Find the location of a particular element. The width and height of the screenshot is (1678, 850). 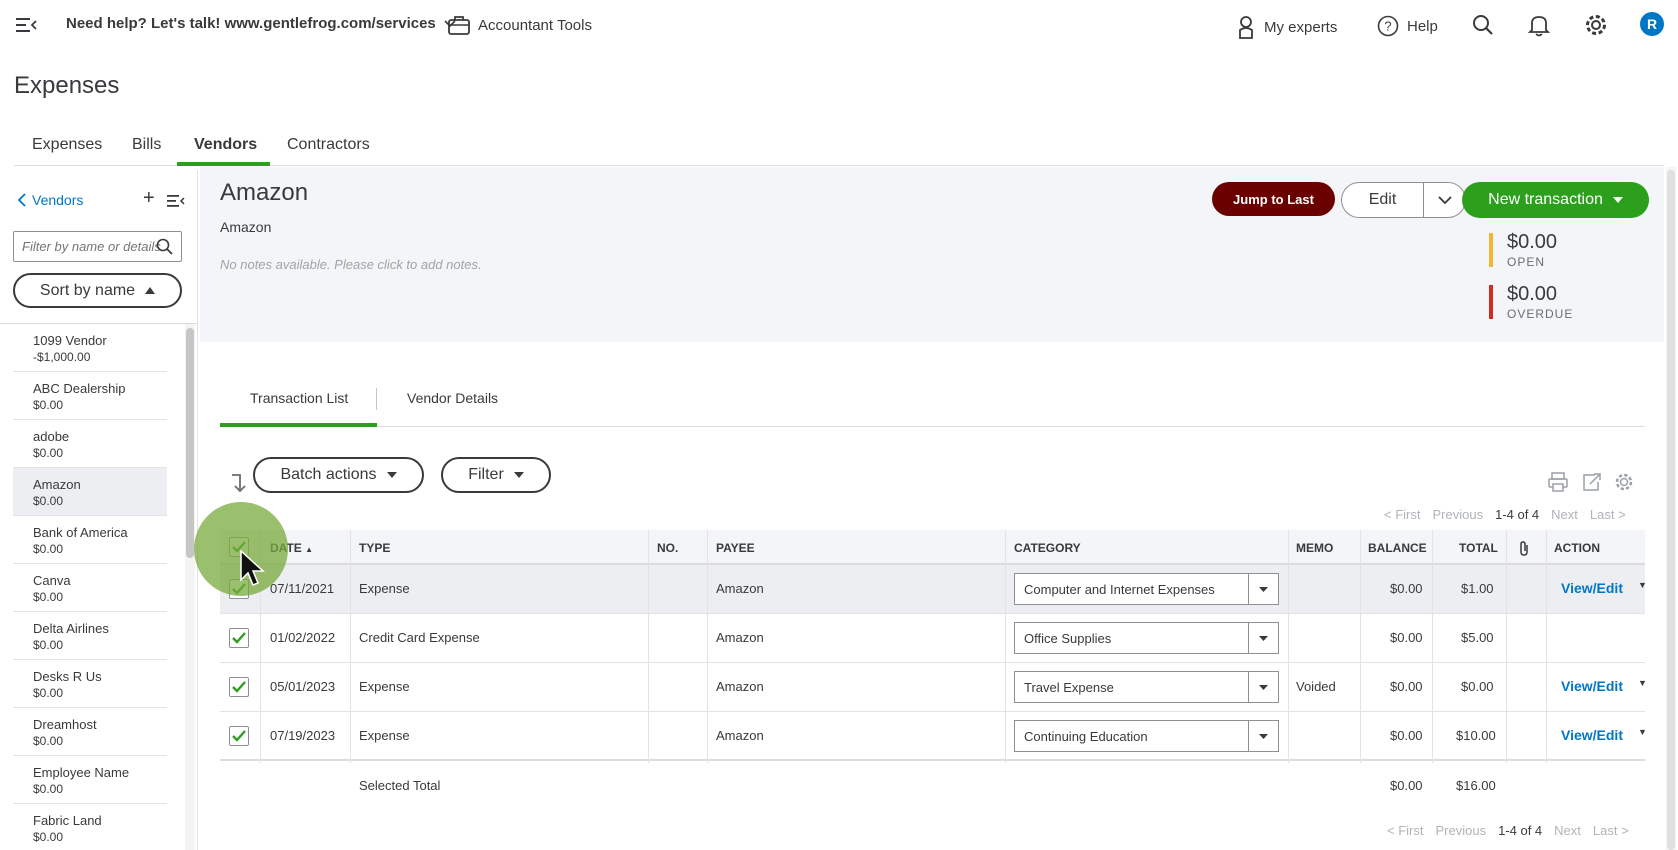

edit-button: Edit is located at coordinates (1382, 200).